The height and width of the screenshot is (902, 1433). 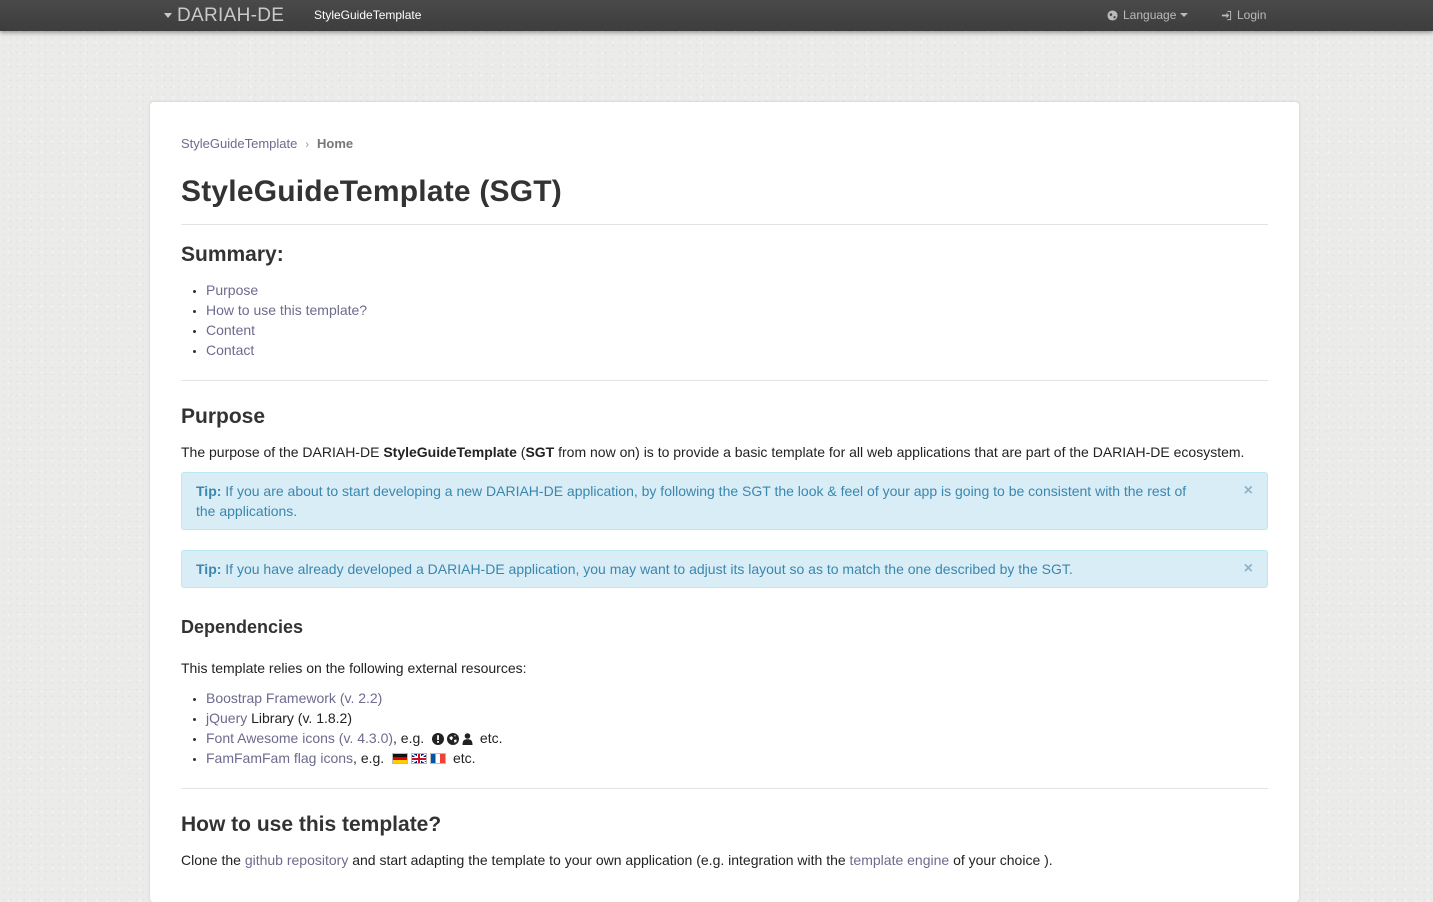 I want to click on breadcrumb: StyleGuideTemplate › Home, so click(x=267, y=143).